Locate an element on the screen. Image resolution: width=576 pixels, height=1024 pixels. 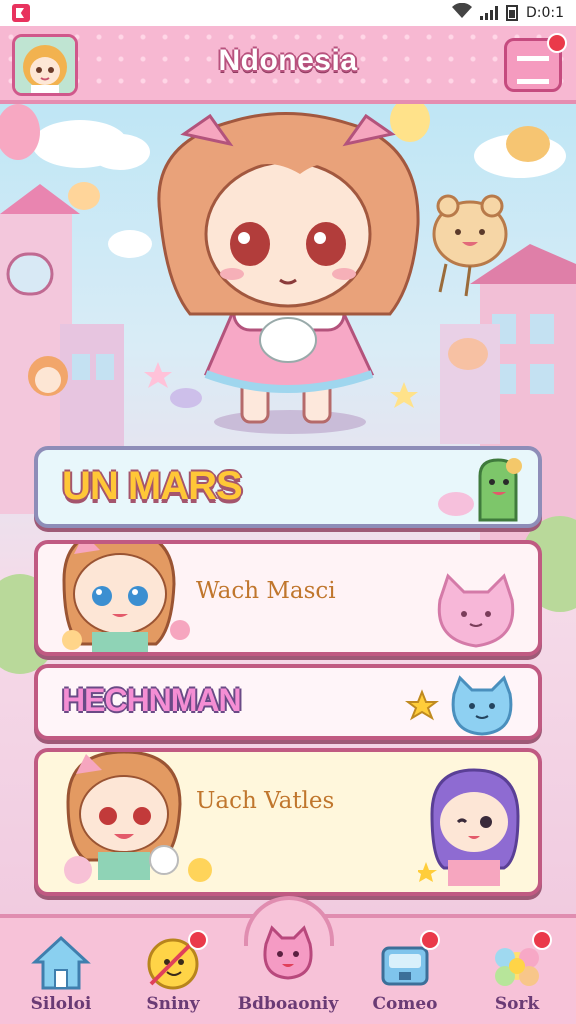
app-notification-icon is located at coordinates (21, 13).